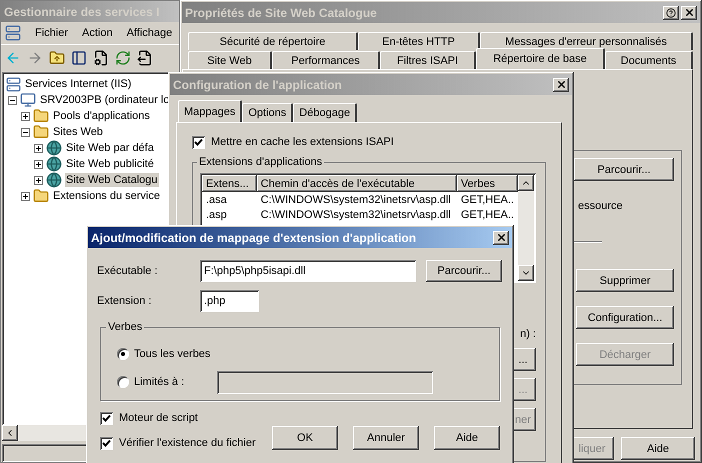 The width and height of the screenshot is (702, 463). Describe the element at coordinates (149, 33) in the screenshot. I see `menu-item: Affichage` at that location.